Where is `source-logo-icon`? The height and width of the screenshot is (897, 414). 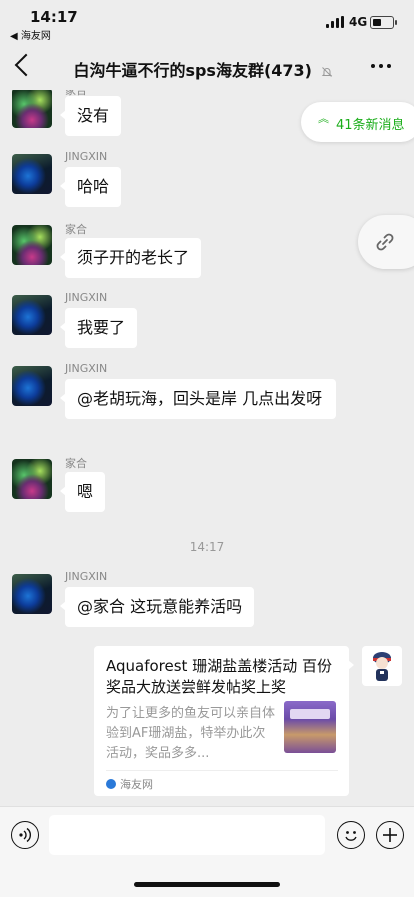 source-logo-icon is located at coordinates (111, 784).